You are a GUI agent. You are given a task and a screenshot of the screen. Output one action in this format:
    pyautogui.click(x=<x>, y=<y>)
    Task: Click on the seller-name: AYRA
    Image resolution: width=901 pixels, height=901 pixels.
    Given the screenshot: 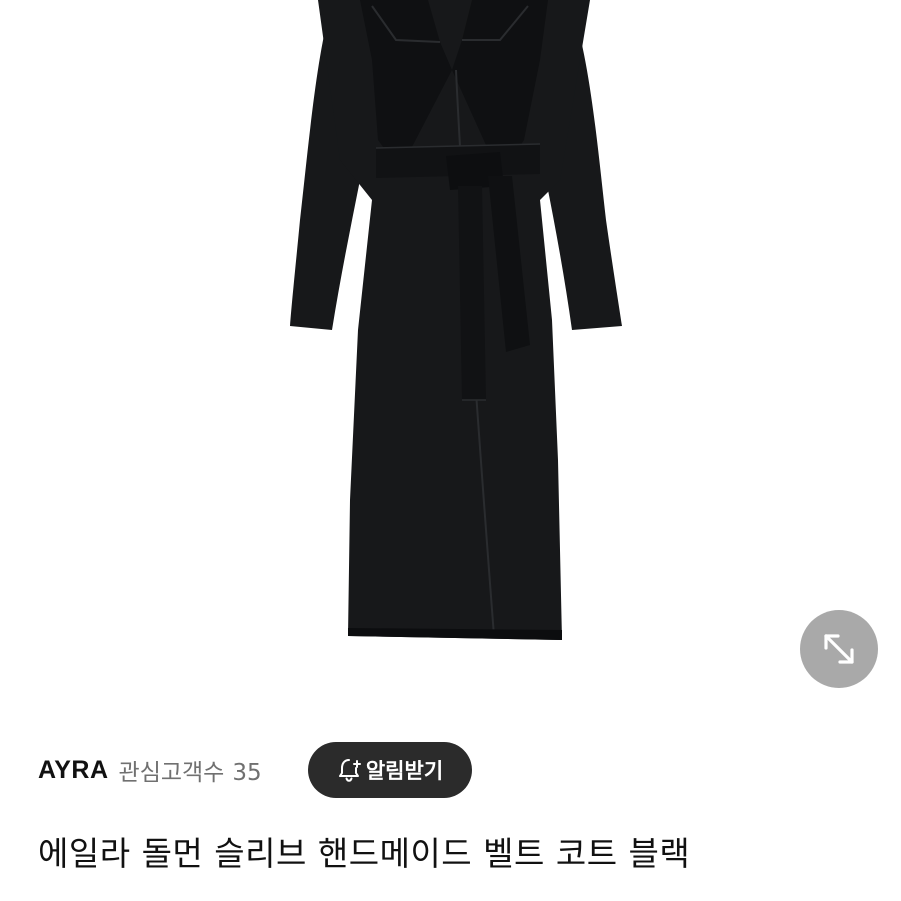 What is the action you would take?
    pyautogui.click(x=73, y=770)
    